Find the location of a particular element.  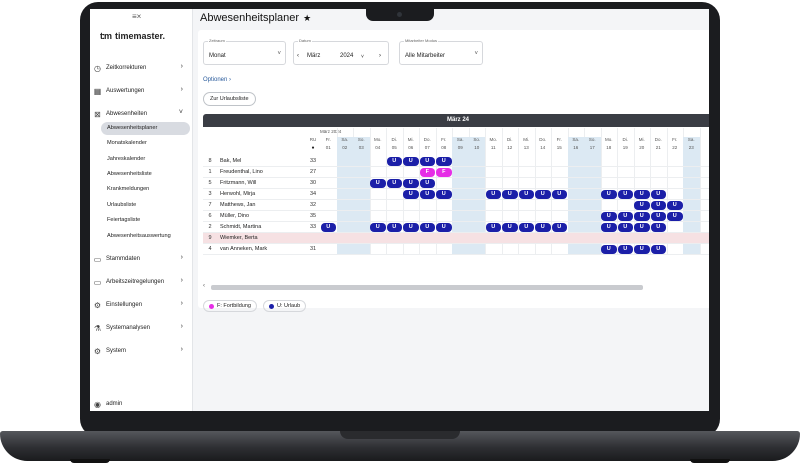

zeitraum-select: Zeitraum Monat ˅ is located at coordinates (244, 51).